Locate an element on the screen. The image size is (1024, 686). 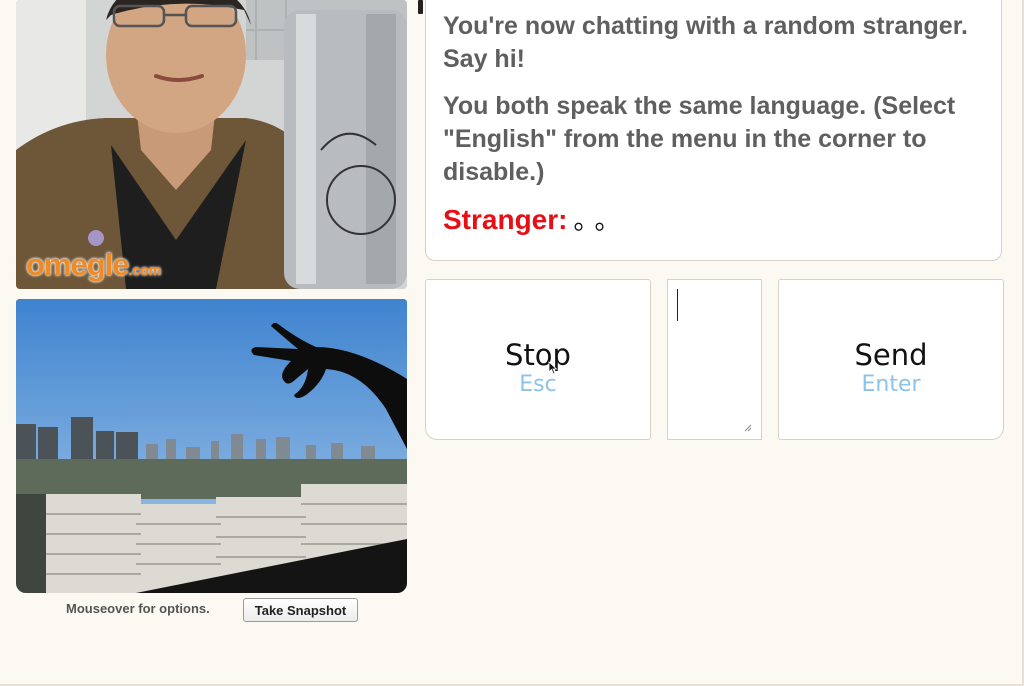
text-caret is located at coordinates (677, 305).